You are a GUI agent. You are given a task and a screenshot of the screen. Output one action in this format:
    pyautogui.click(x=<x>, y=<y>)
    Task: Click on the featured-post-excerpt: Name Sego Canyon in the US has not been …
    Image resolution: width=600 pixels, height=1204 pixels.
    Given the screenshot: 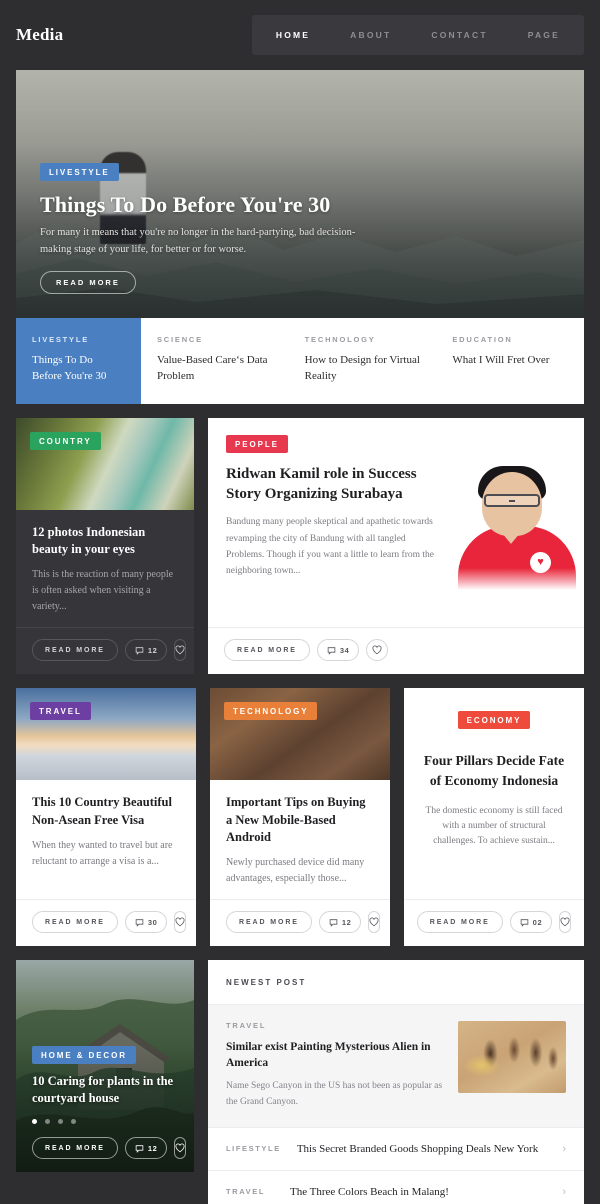 What is the action you would take?
    pyautogui.click(x=334, y=1094)
    